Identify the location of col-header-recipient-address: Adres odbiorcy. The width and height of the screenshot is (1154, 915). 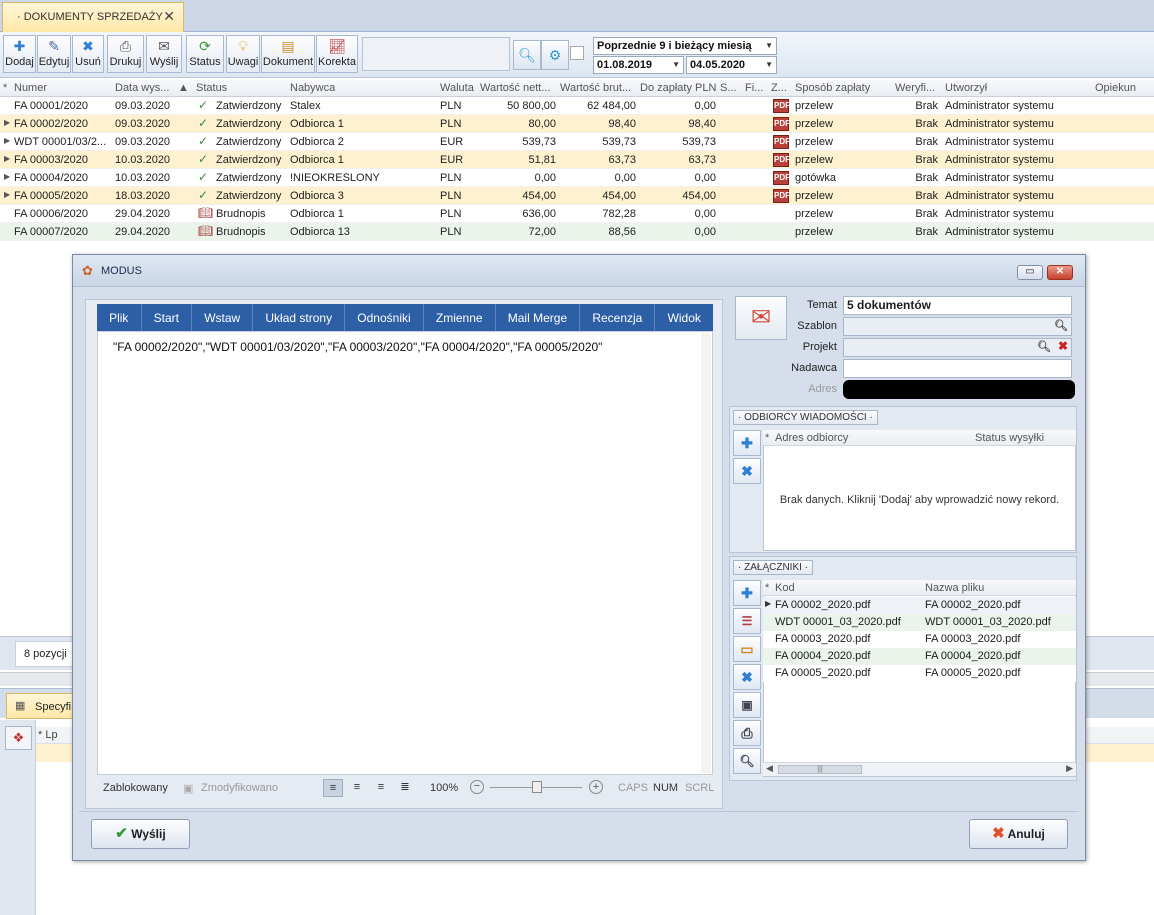
(811, 438).